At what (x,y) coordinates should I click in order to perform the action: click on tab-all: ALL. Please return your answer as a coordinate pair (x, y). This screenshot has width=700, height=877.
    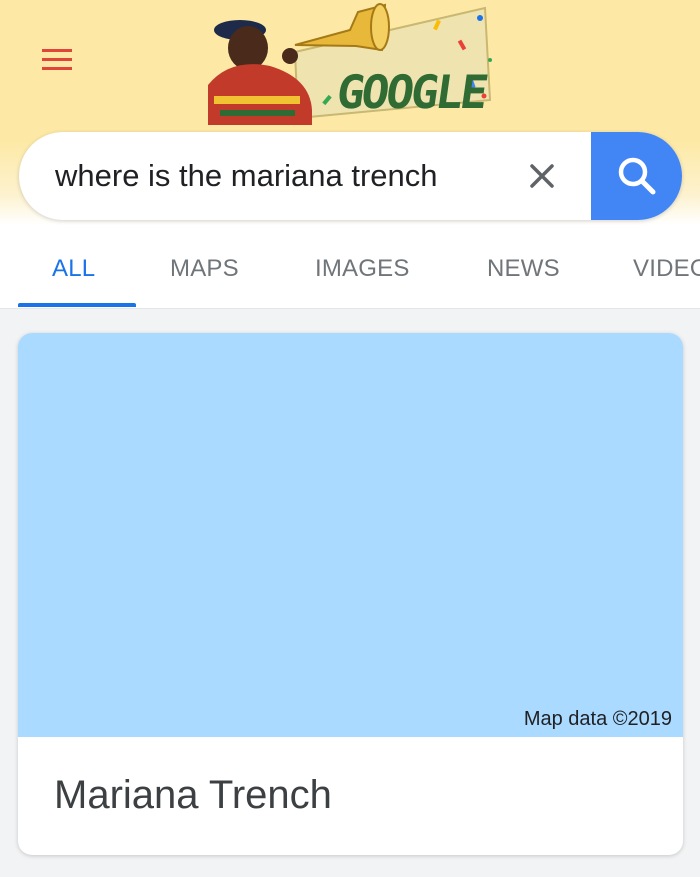
    Looking at the image, I should click on (73, 269).